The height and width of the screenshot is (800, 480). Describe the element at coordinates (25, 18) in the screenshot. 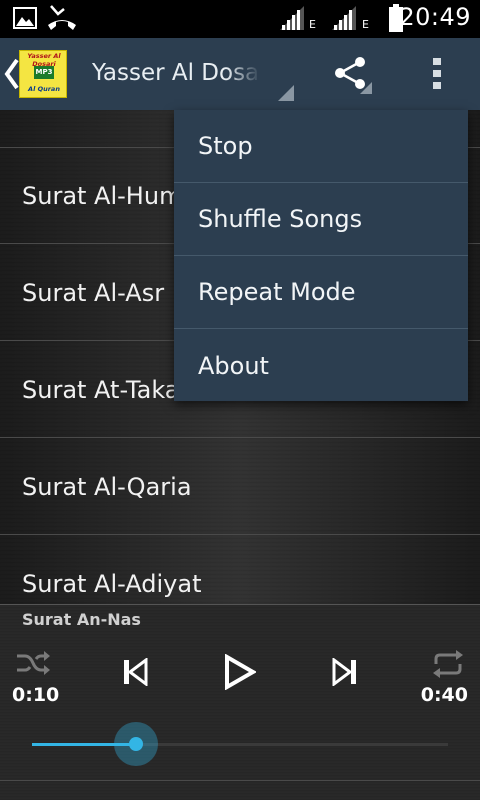

I see `image-icon` at that location.